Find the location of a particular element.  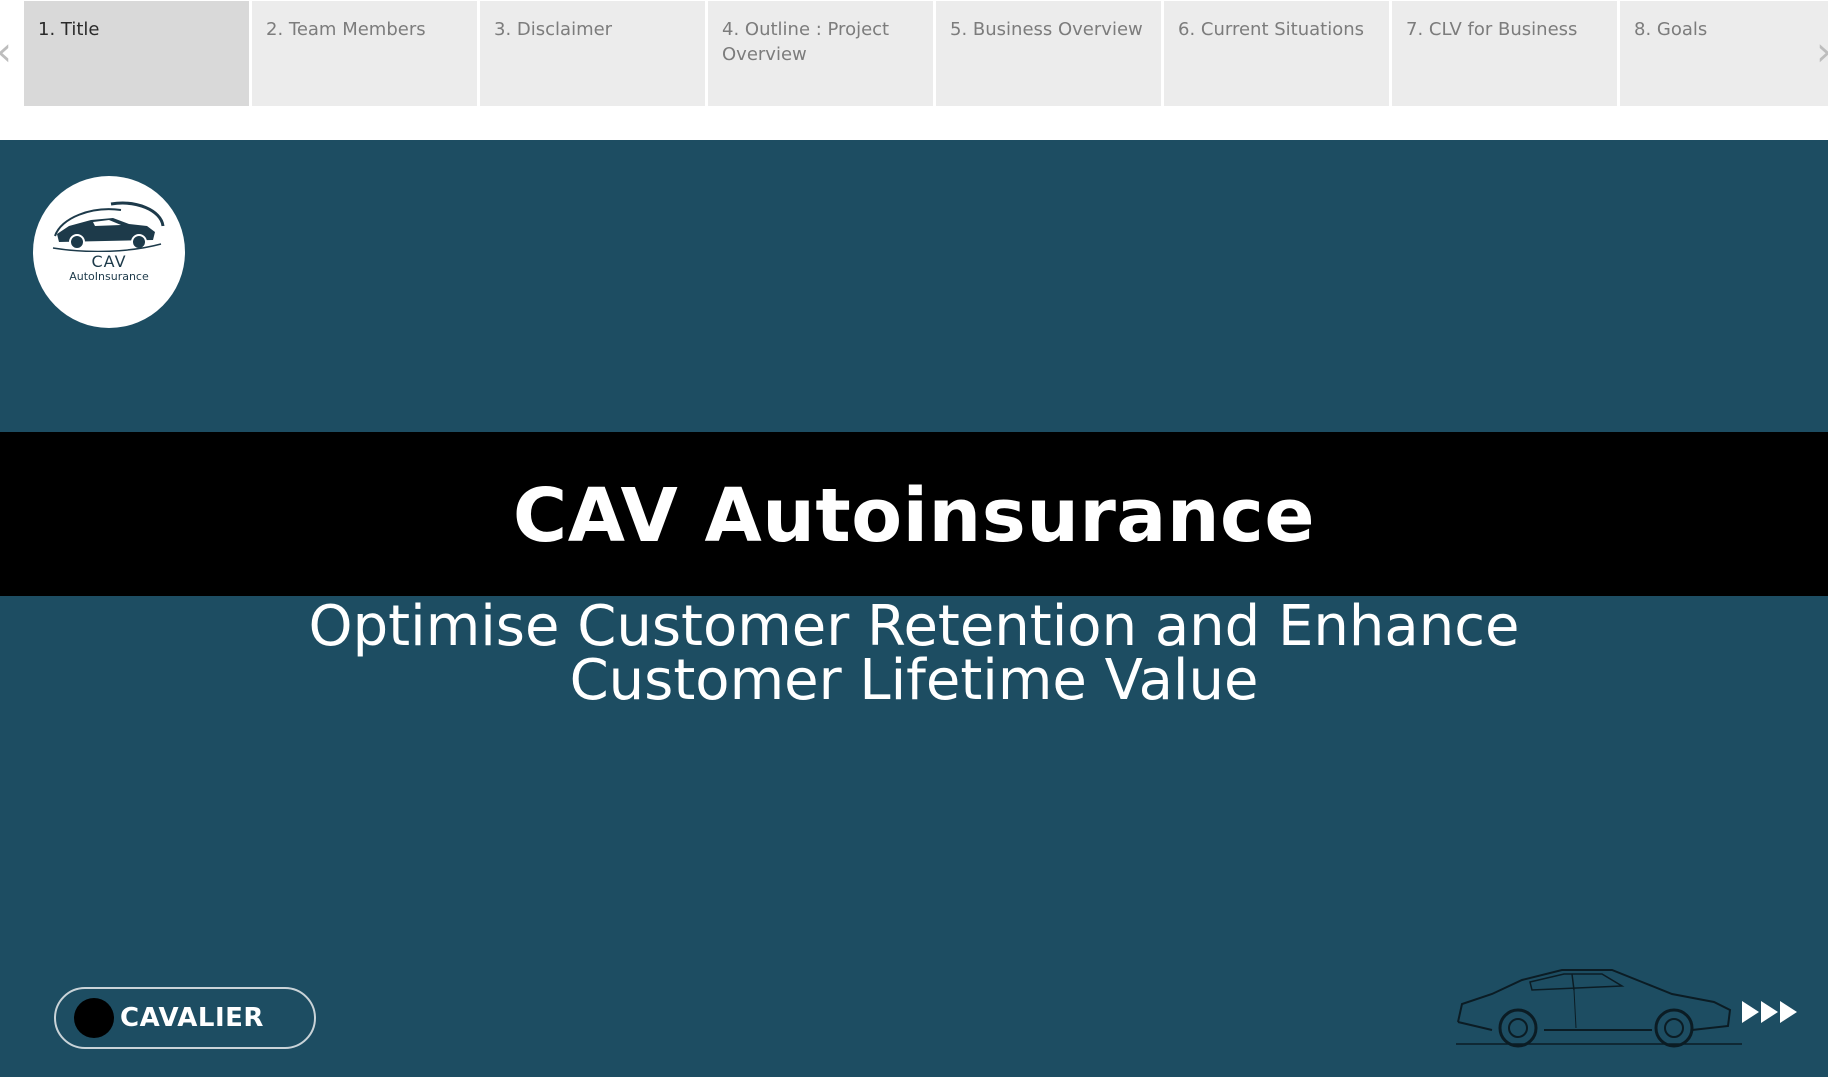

logo-name: CAV is located at coordinates (109, 261).